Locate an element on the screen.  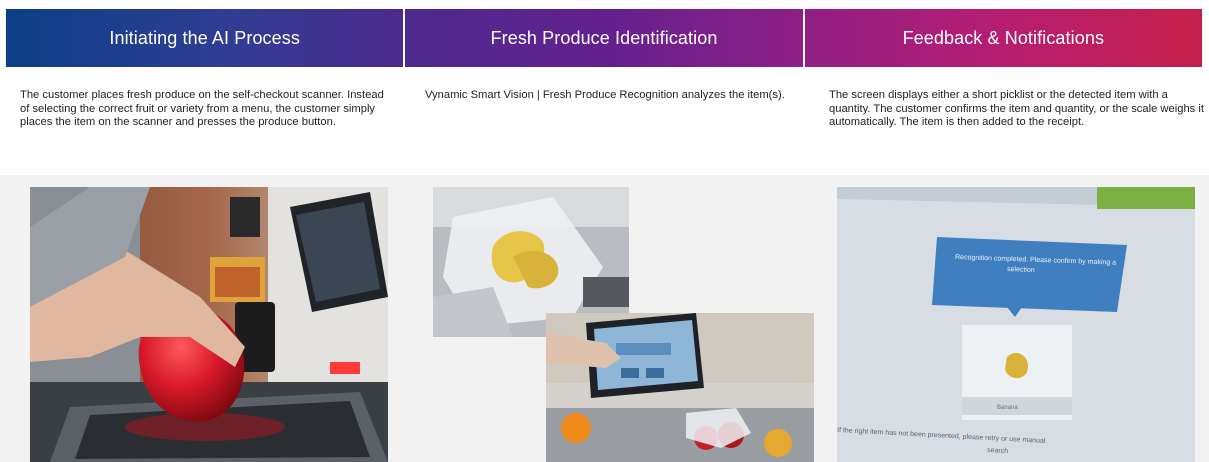
header-initiating: Initiating the AI Process is located at coordinates (204, 37).